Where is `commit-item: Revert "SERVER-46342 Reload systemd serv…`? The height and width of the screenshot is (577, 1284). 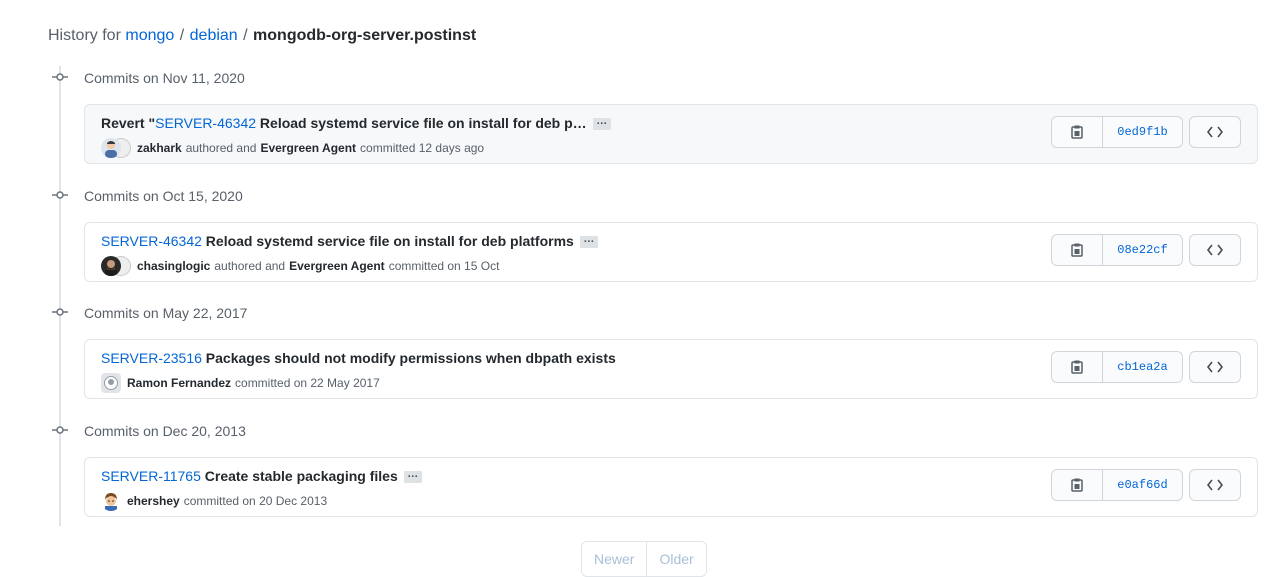
commit-item: Revert "SERVER-46342 Reload systemd serv… is located at coordinates (671, 134).